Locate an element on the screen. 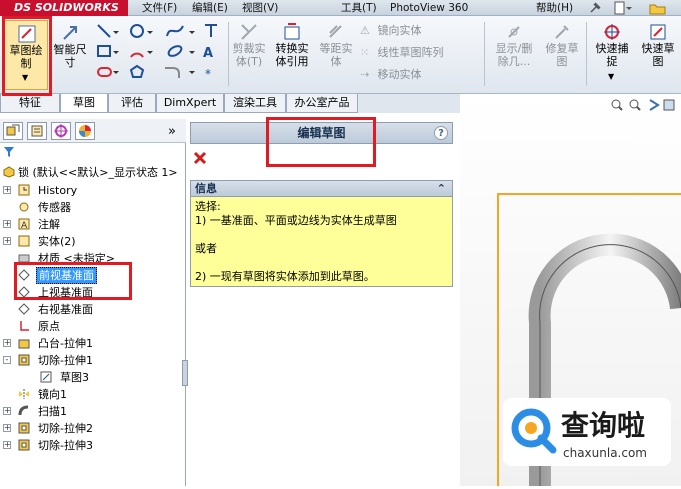  menu-edit: 编辑(E) is located at coordinates (210, 8).